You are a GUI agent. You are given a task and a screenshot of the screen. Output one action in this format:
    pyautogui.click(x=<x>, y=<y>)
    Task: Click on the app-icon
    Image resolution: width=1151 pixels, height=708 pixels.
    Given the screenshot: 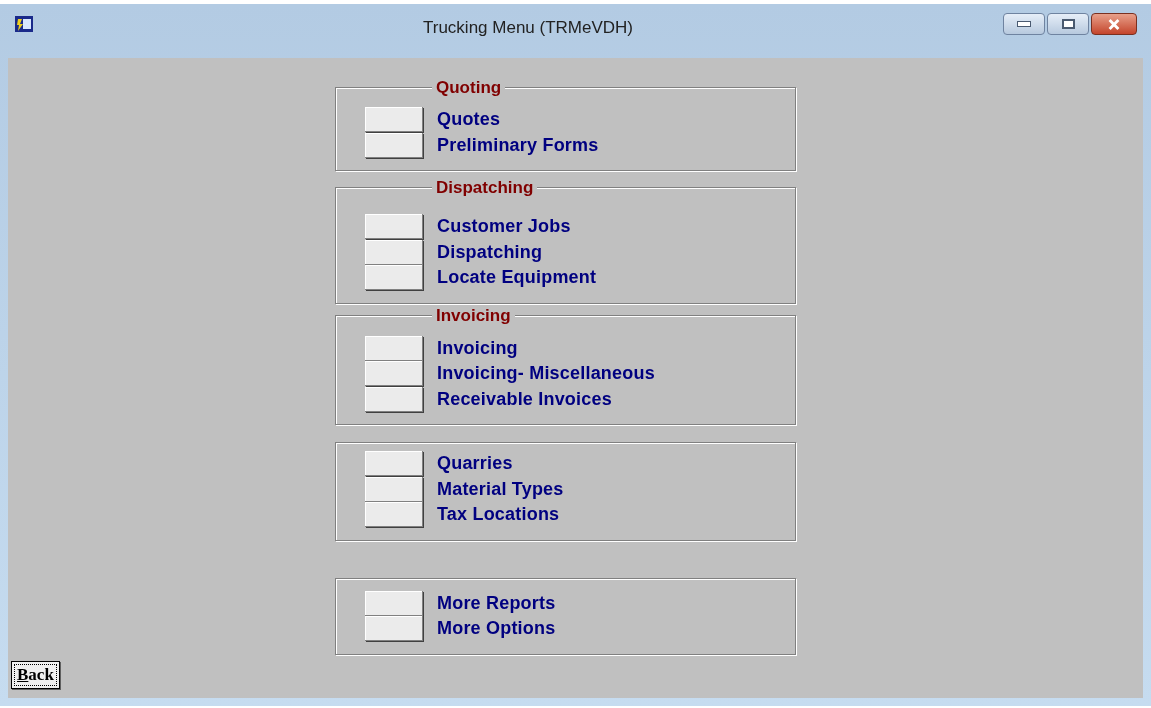 What is the action you would take?
    pyautogui.click(x=24, y=24)
    